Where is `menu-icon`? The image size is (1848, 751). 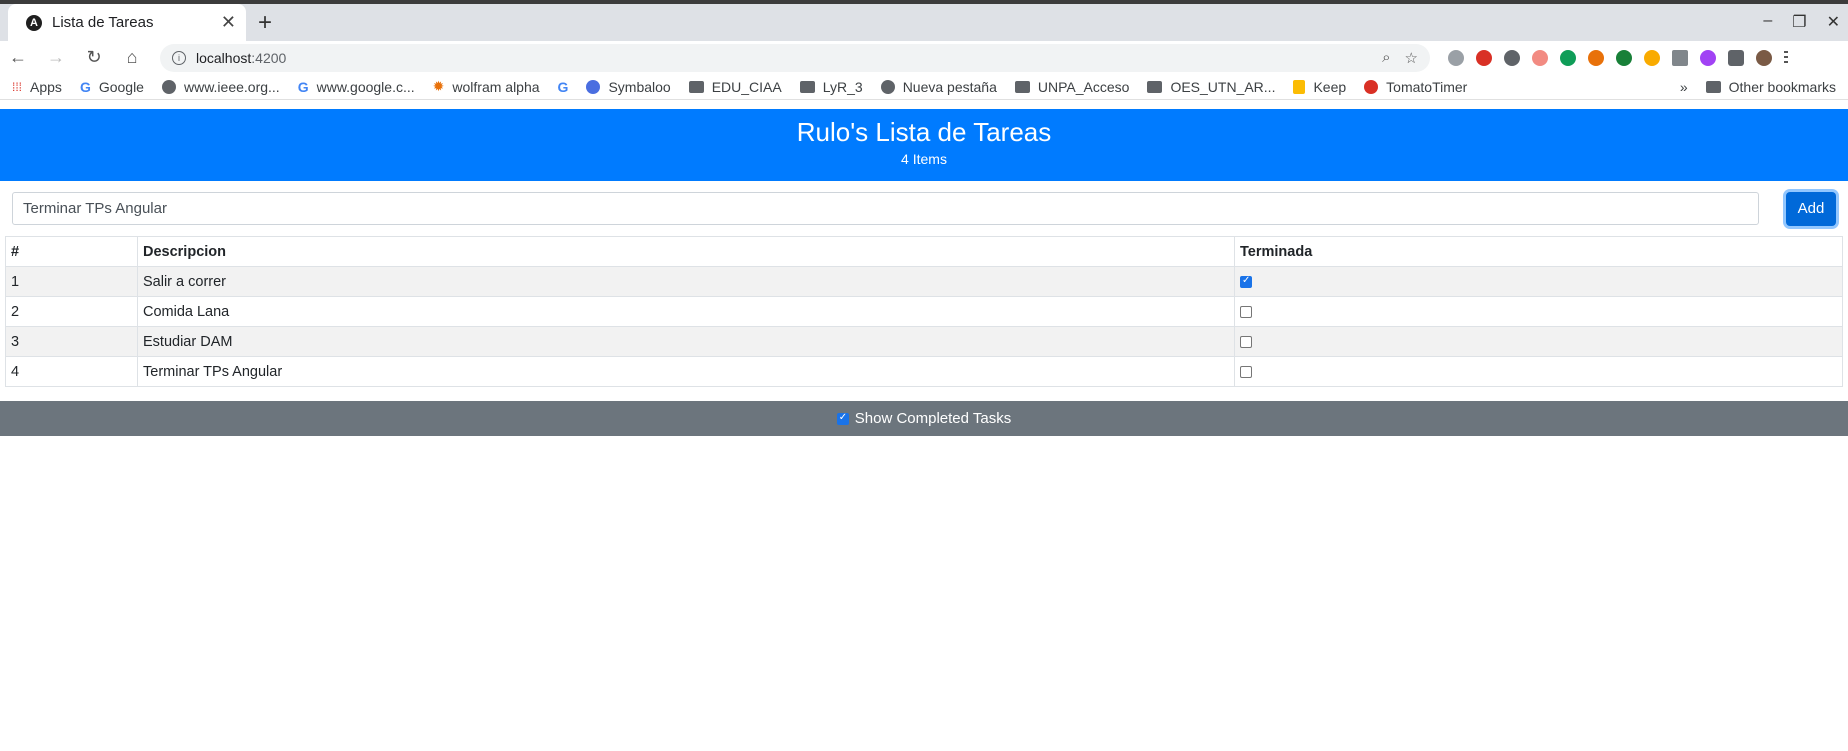 menu-icon is located at coordinates (1786, 57).